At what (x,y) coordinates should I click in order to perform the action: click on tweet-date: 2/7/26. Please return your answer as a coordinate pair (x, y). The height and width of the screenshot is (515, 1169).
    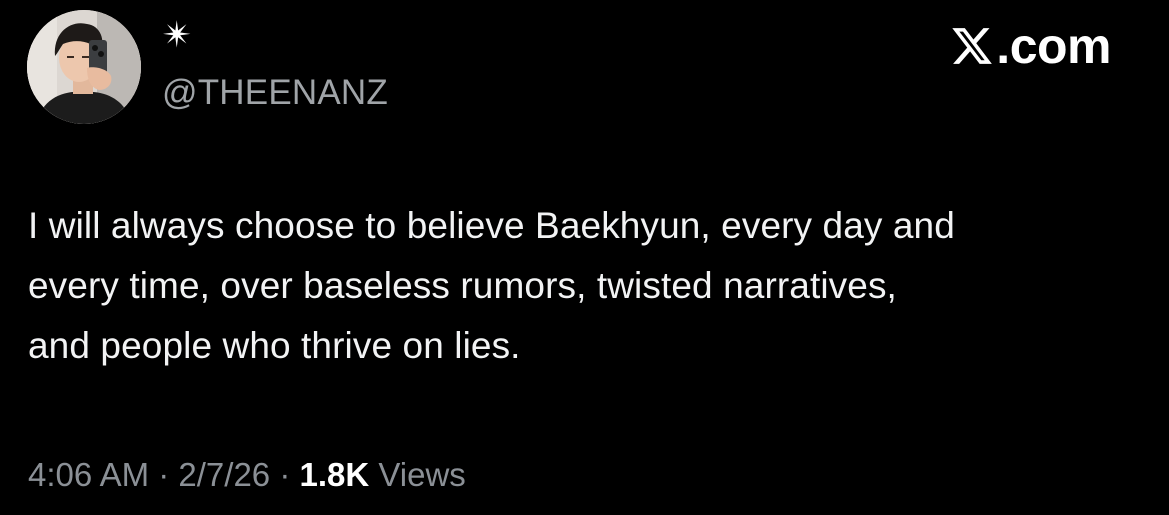
    Looking at the image, I should click on (224, 474).